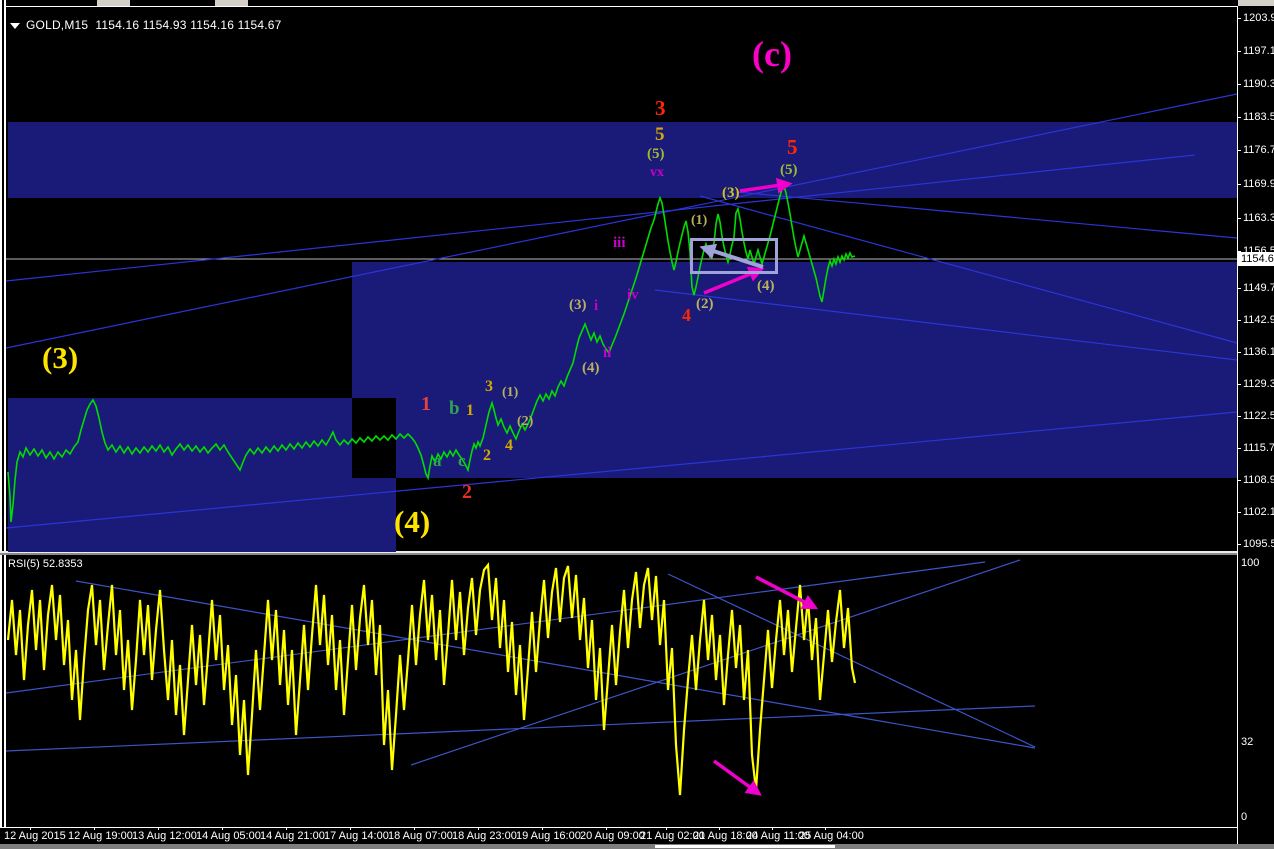 This screenshot has width=1274, height=849. What do you see at coordinates (520, 728) in the screenshot?
I see `rsi-trendline` at bounding box center [520, 728].